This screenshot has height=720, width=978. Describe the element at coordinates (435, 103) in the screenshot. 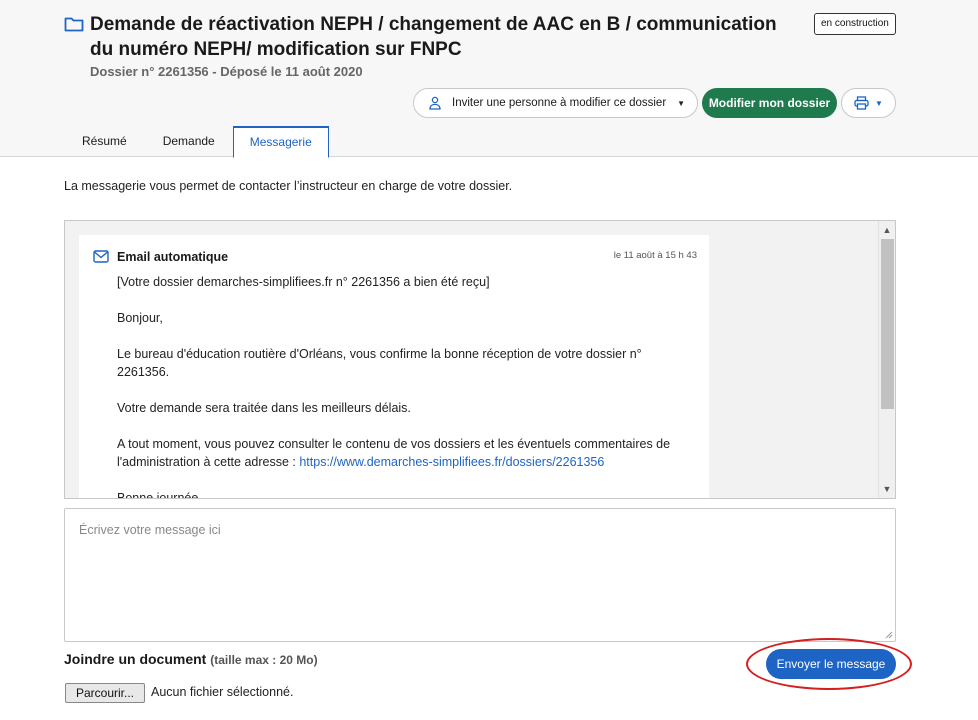

I see `person-icon` at that location.